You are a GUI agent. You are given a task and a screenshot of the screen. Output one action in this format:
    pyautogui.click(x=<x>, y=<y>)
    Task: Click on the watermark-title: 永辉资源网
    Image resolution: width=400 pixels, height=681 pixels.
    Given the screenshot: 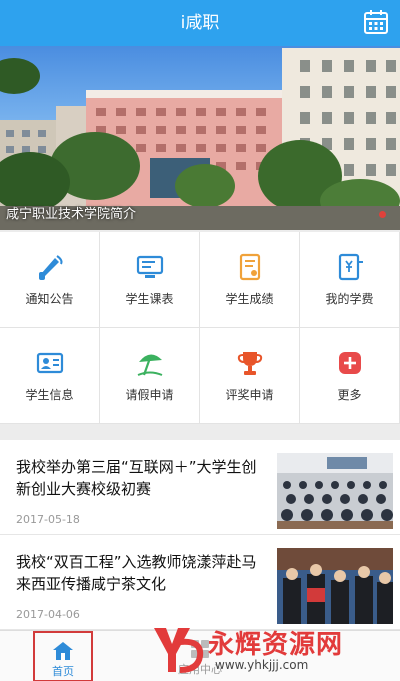 What is the action you would take?
    pyautogui.click(x=276, y=645)
    